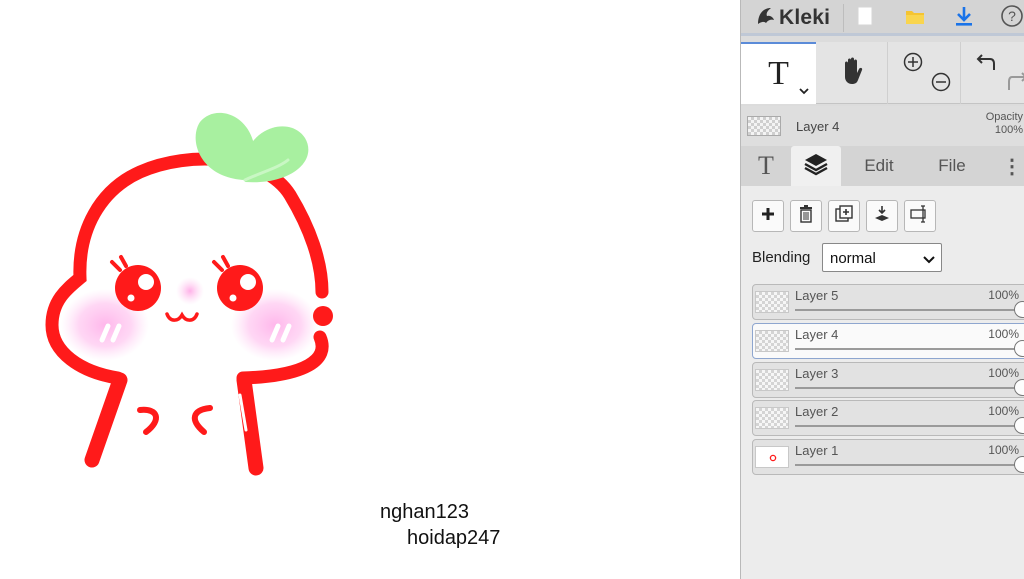 This screenshot has width=1024, height=579. Describe the element at coordinates (454, 538) in the screenshot. I see `canvas-text-line-2: hoidap247` at that location.